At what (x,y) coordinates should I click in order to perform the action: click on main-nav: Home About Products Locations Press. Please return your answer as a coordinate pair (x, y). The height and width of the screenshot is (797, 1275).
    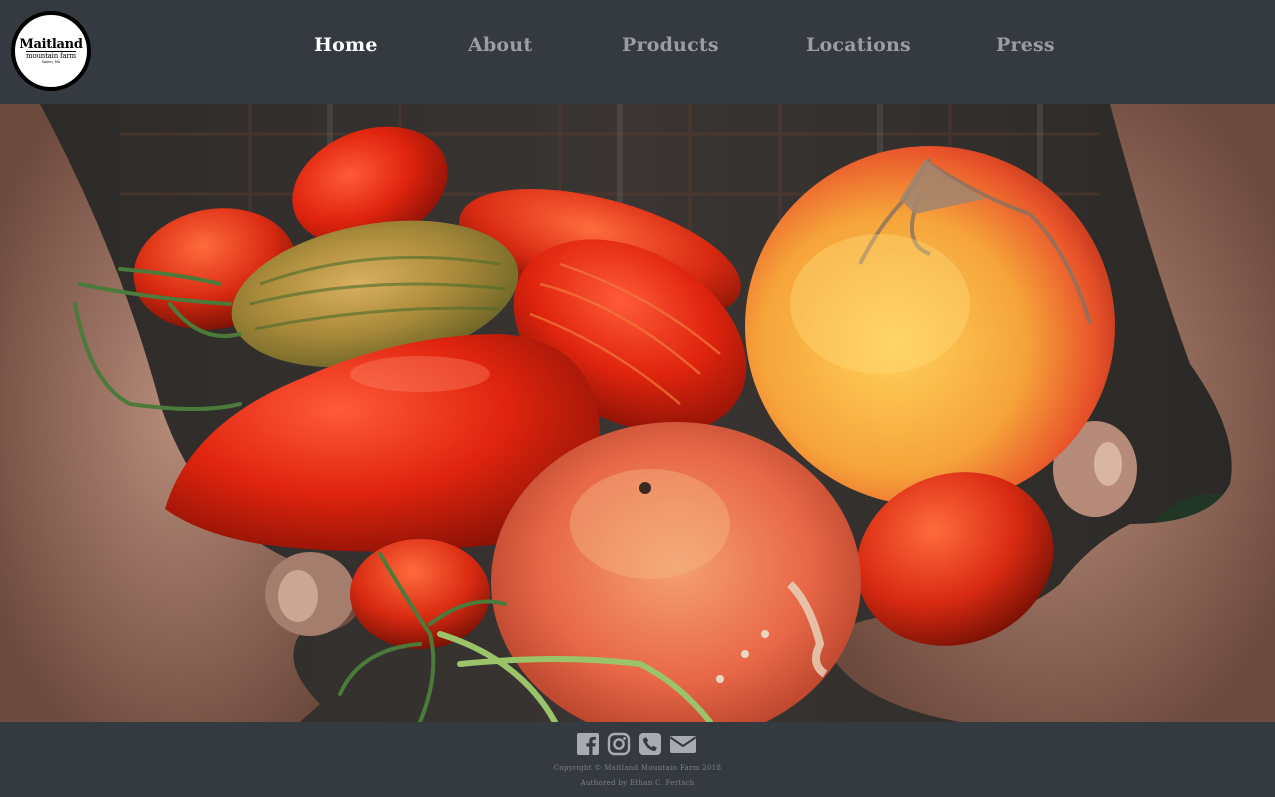
    Looking at the image, I should click on (637, 49).